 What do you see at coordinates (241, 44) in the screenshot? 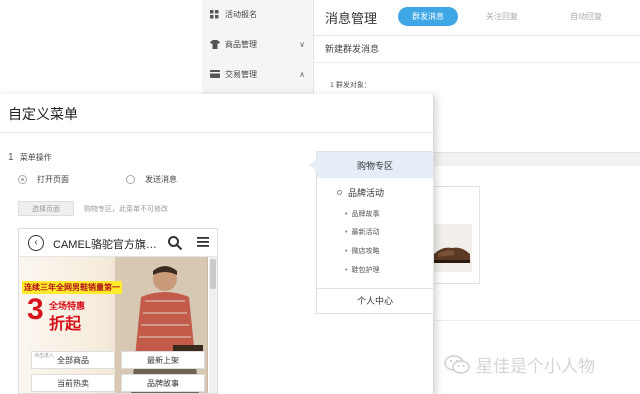
I see `sidebar-item-label: 商品管理` at bounding box center [241, 44].